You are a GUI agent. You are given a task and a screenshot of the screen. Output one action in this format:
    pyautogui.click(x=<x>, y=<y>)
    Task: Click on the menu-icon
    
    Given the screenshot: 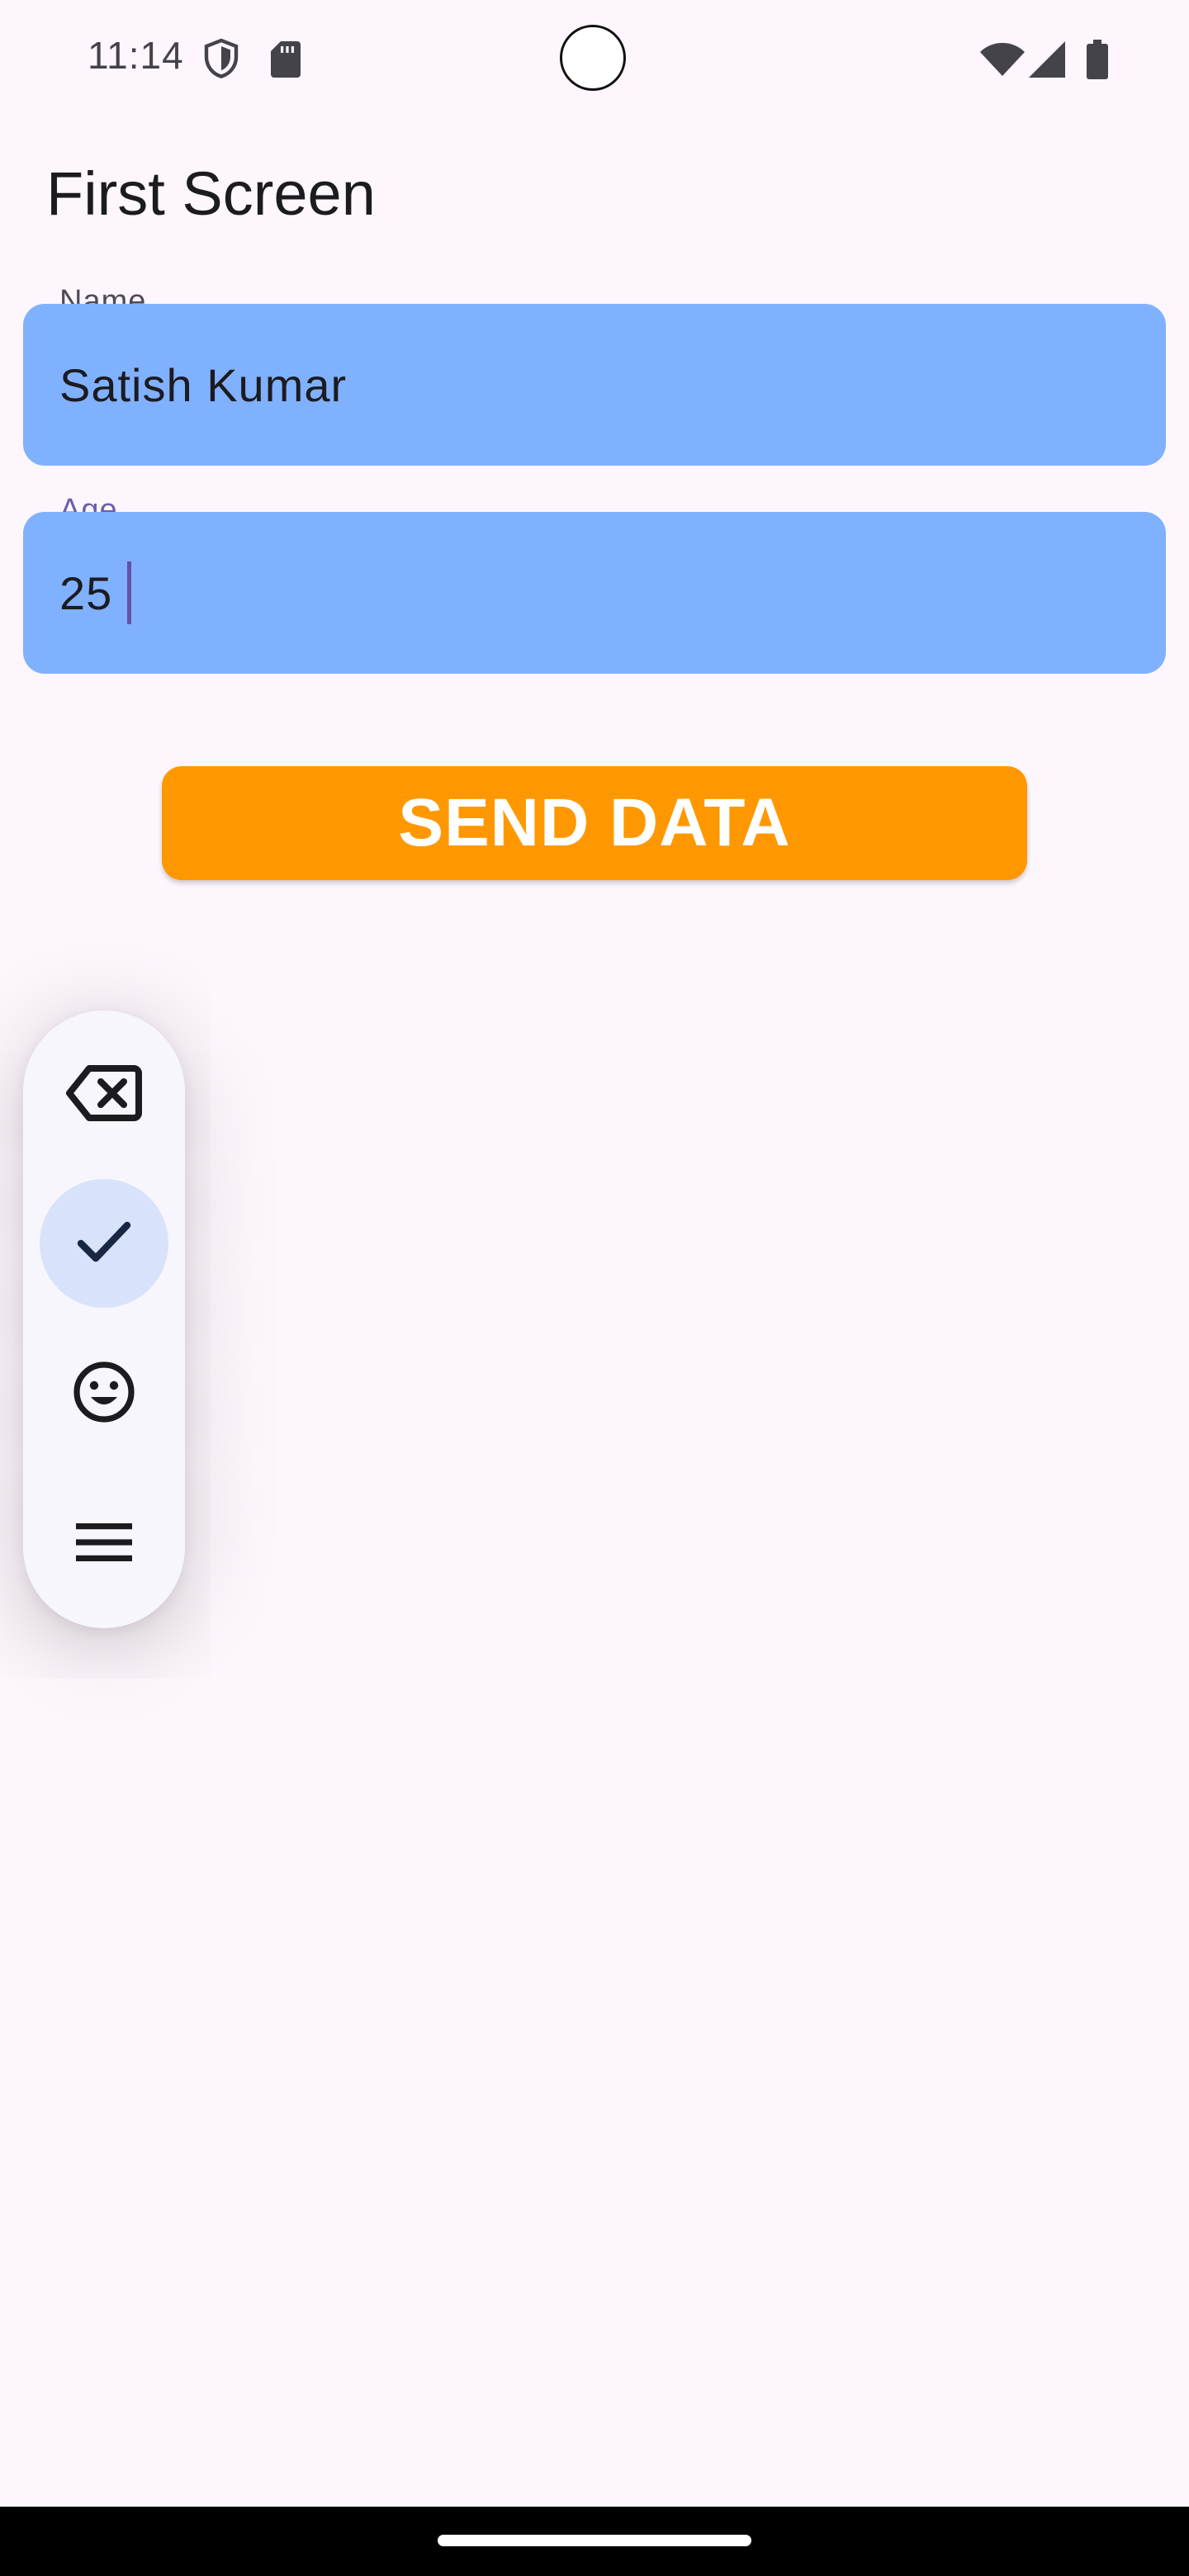 What is the action you would take?
    pyautogui.click(x=104, y=1543)
    